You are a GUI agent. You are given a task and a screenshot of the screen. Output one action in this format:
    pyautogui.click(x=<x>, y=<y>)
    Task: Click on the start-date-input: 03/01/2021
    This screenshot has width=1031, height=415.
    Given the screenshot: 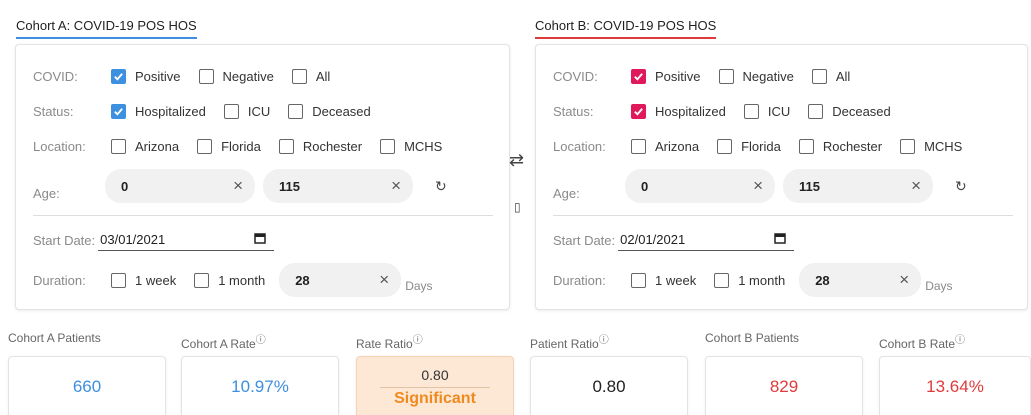 What is the action you would take?
    pyautogui.click(x=186, y=240)
    